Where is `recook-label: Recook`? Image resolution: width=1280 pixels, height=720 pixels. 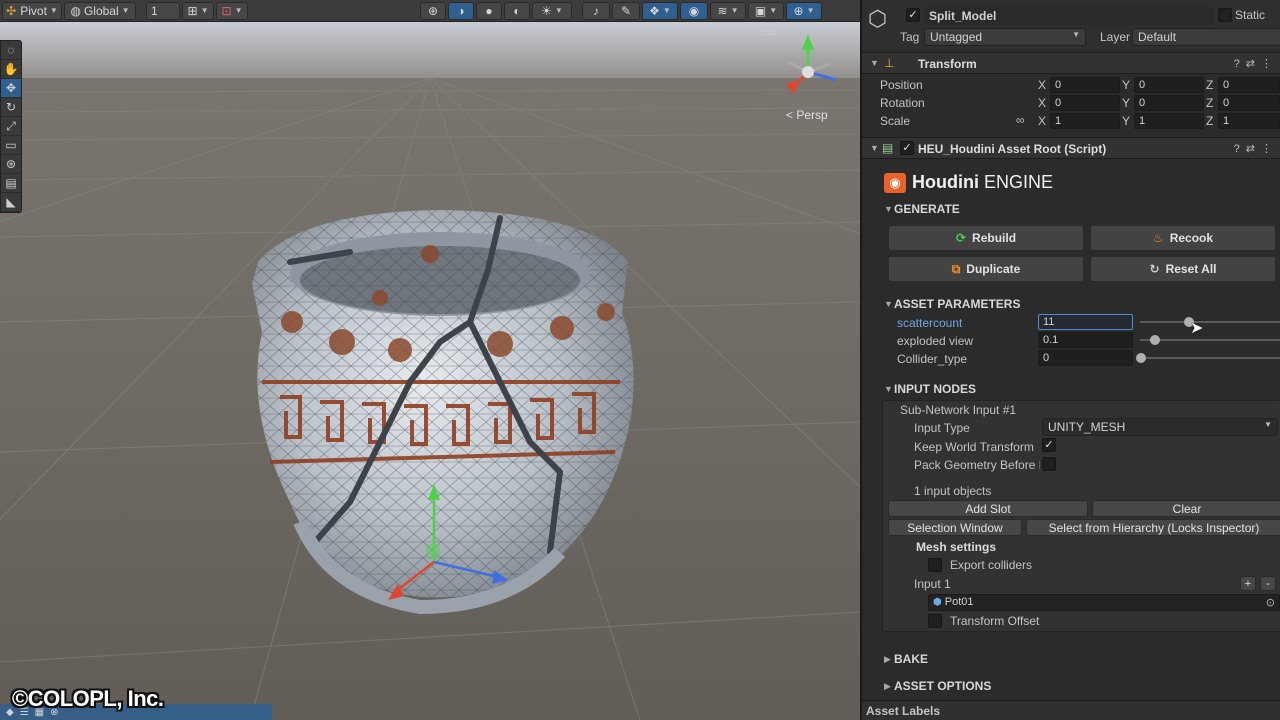
recook-label: Recook is located at coordinates (1191, 238).